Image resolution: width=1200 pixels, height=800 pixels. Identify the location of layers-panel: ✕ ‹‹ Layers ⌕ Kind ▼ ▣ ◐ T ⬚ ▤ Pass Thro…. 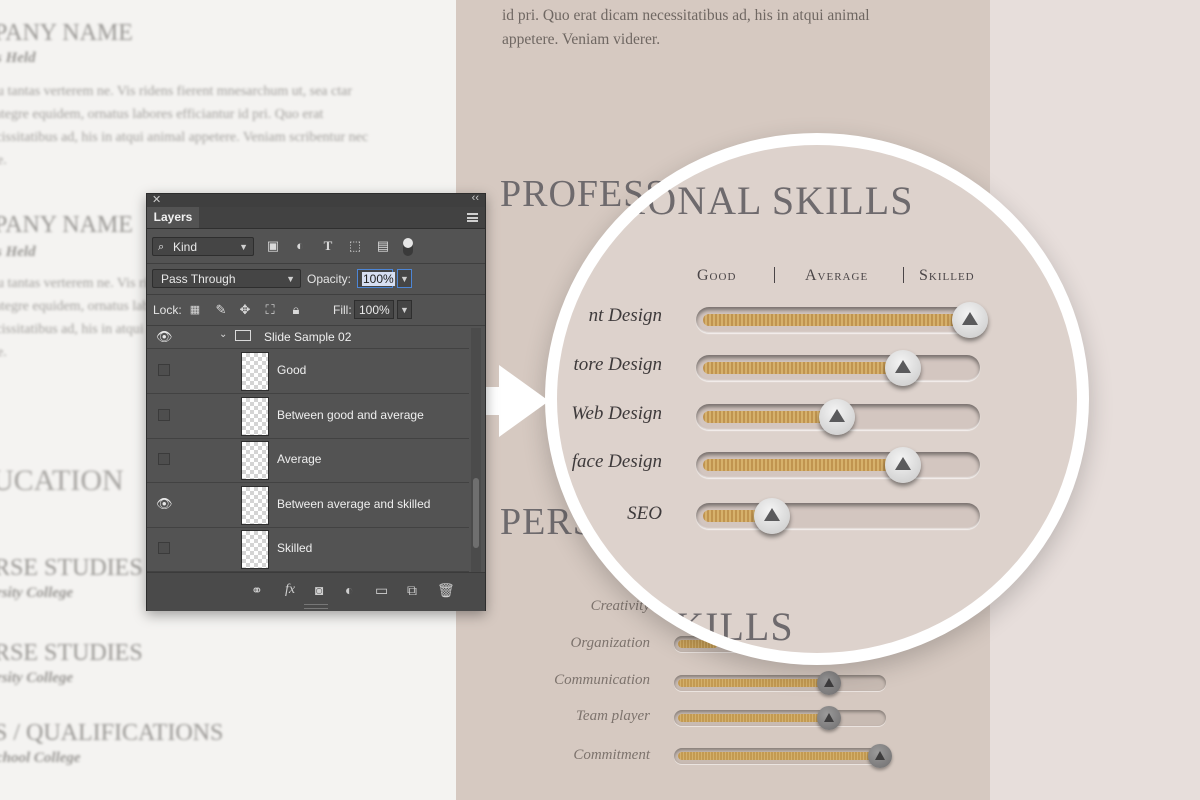
(316, 401).